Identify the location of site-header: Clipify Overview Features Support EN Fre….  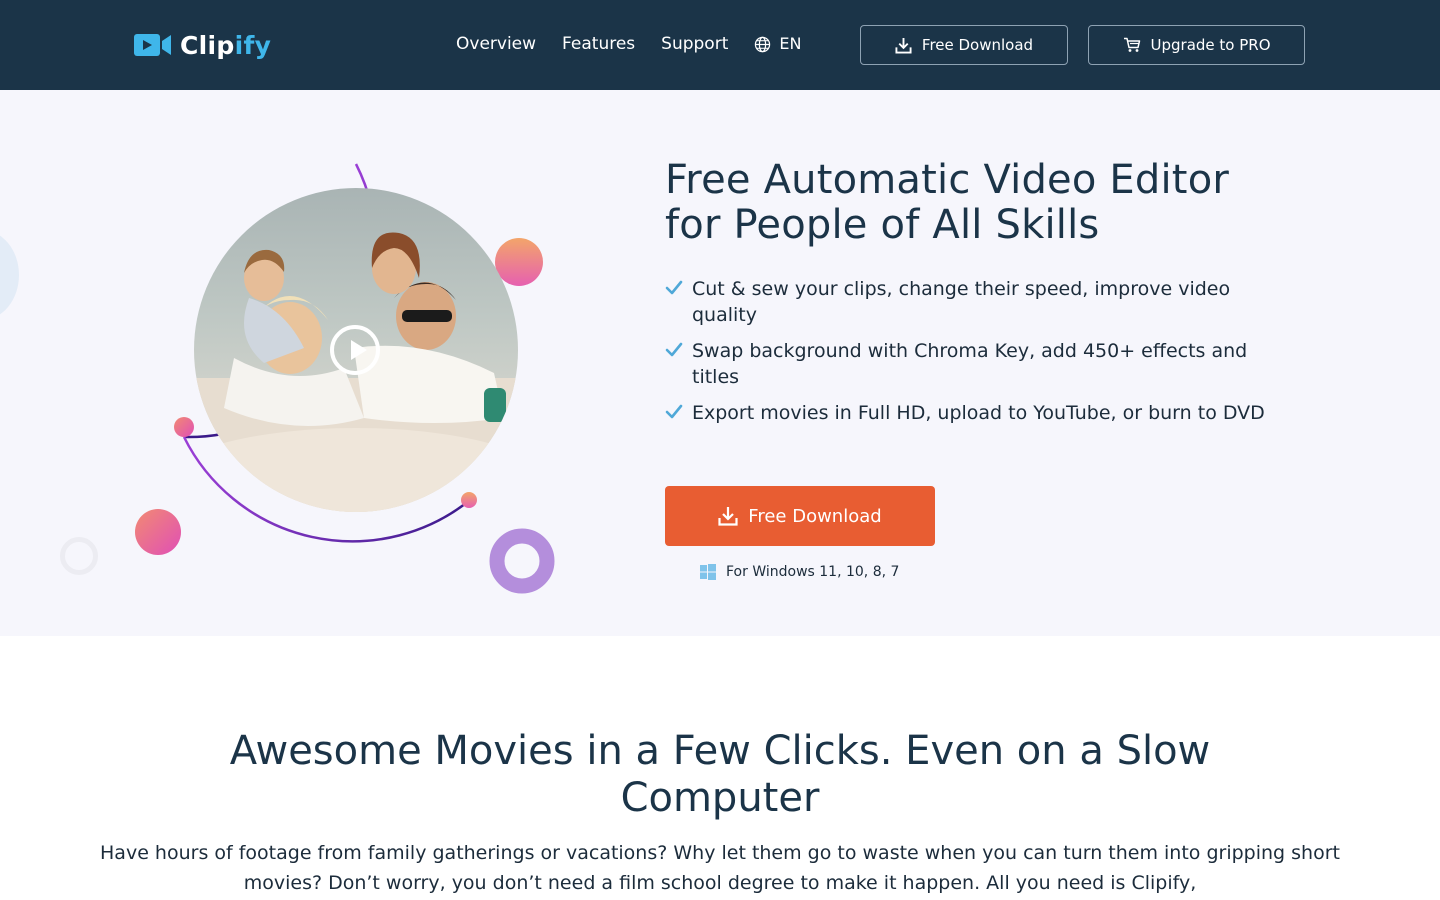
(720, 45).